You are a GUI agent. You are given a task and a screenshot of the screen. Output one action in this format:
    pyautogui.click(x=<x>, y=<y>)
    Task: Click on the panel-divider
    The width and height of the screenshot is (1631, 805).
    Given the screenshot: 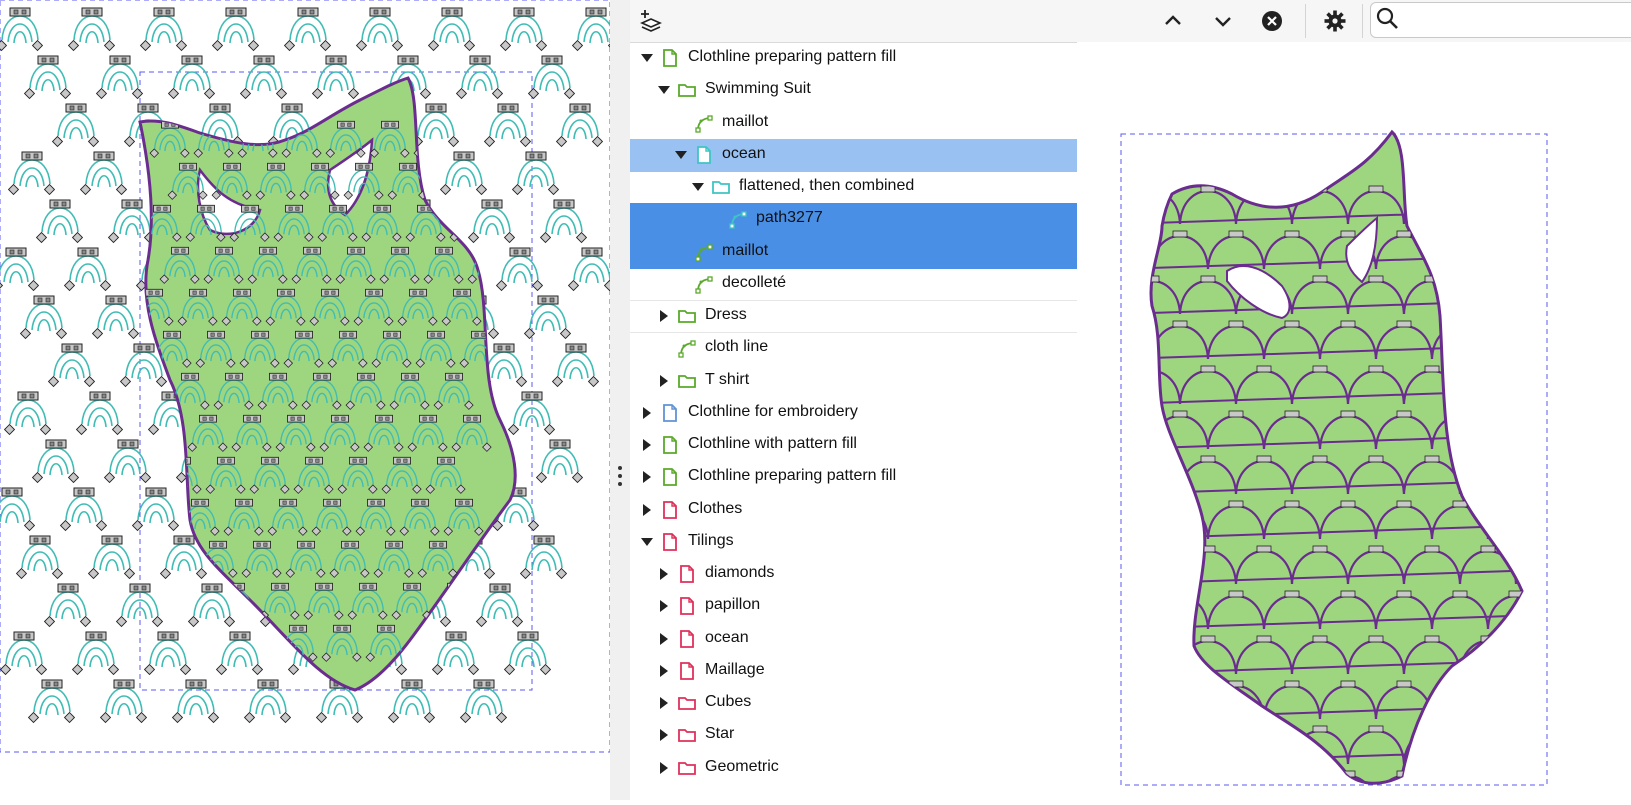 What is the action you would take?
    pyautogui.click(x=620, y=400)
    